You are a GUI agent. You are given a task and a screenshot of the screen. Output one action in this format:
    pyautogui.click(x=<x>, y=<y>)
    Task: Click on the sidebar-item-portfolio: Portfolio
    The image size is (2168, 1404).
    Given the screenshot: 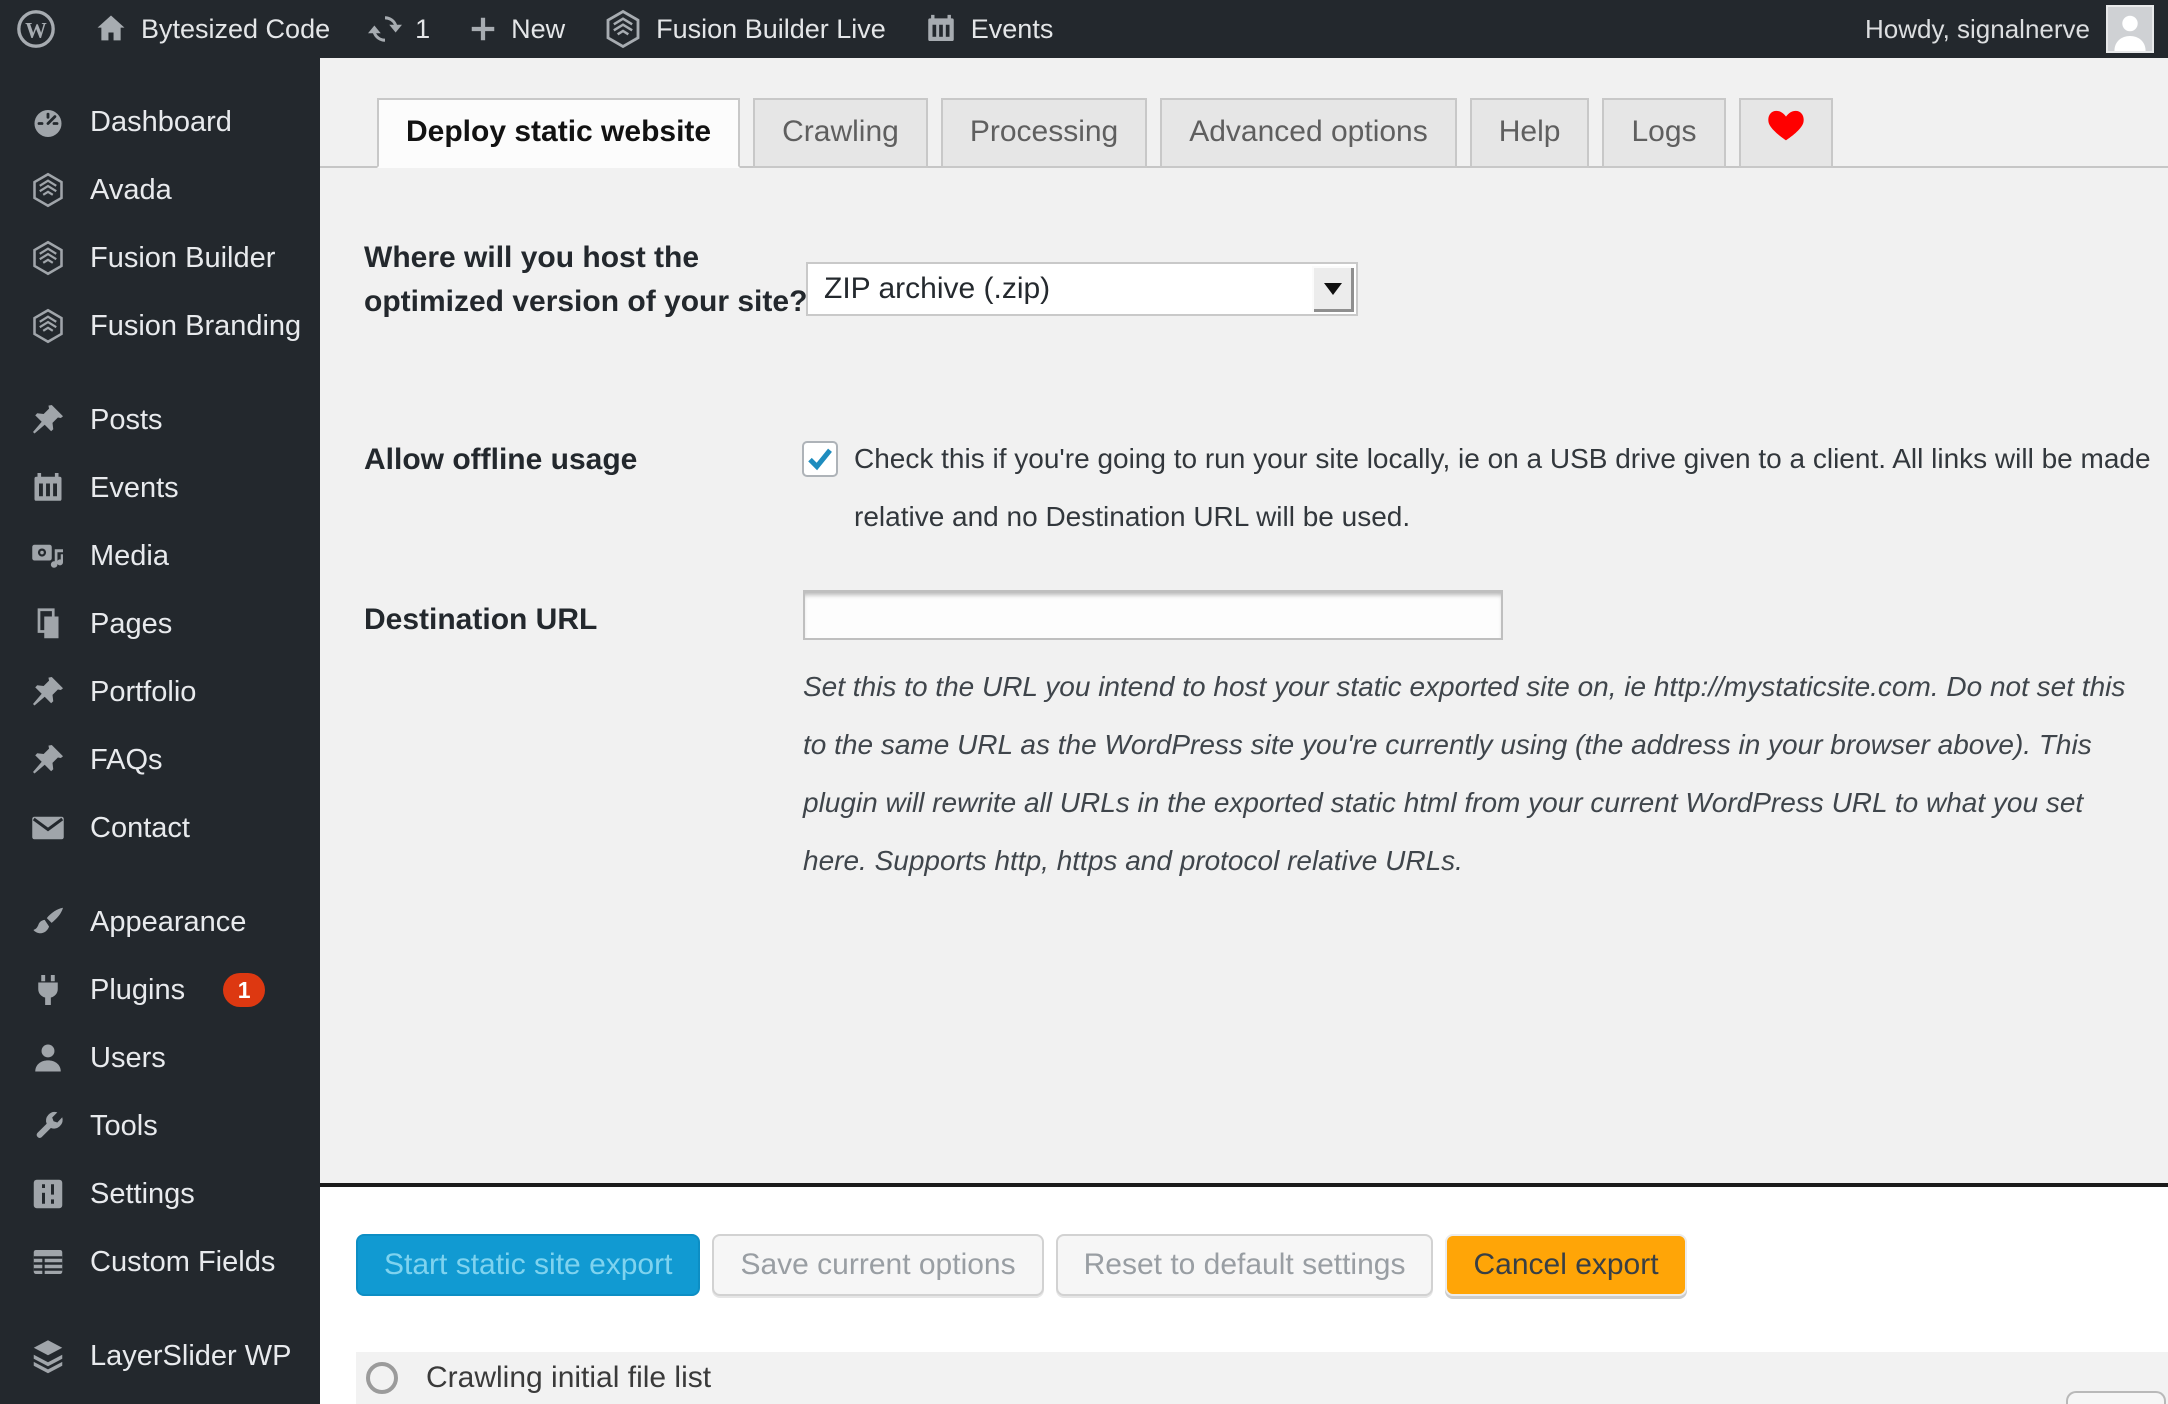 What is the action you would take?
    pyautogui.click(x=160, y=692)
    